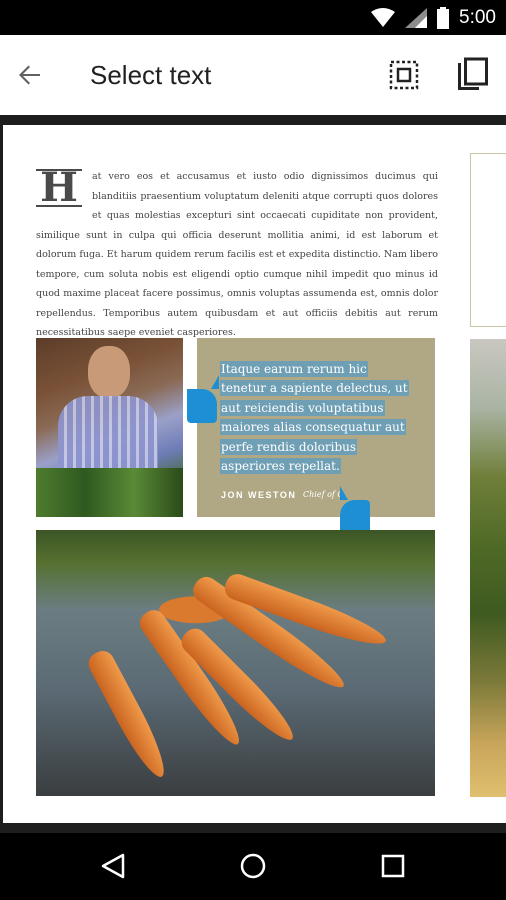 The image size is (506, 900). Describe the element at coordinates (404, 75) in the screenshot. I see `select-all-icon` at that location.